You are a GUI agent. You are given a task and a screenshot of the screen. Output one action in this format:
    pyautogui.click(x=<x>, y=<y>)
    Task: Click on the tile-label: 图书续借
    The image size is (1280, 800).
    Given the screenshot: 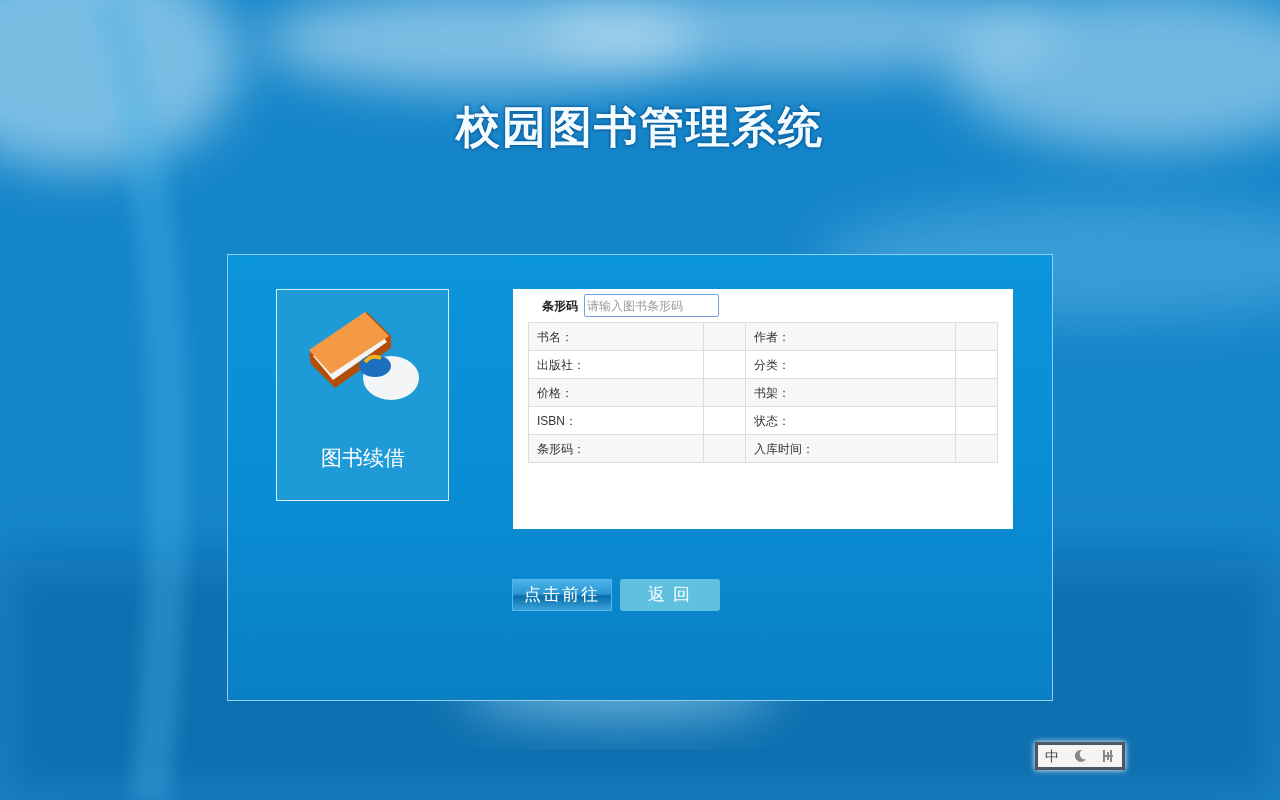 What is the action you would take?
    pyautogui.click(x=362, y=458)
    